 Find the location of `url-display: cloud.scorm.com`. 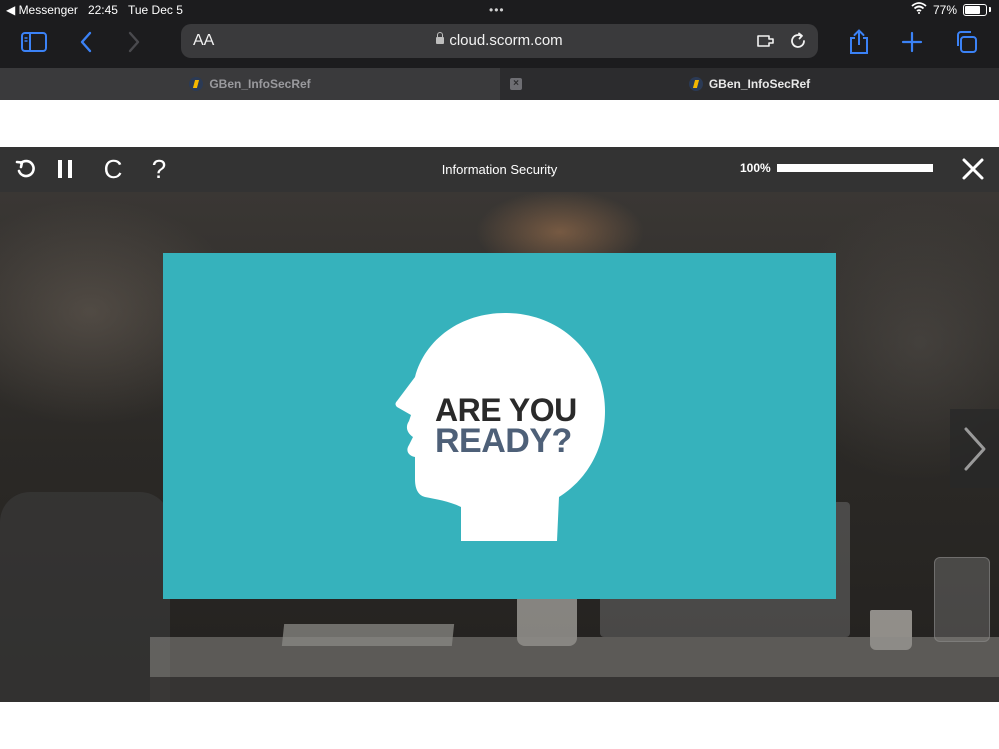

url-display: cloud.scorm.com is located at coordinates (499, 40).